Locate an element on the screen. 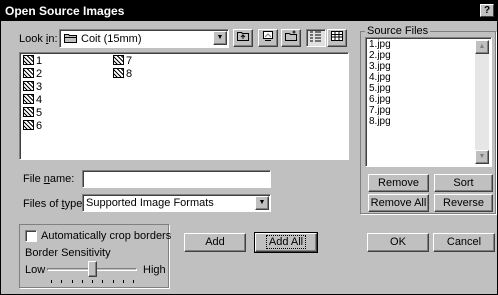 The image size is (498, 295). low-label: Low is located at coordinates (35, 270).